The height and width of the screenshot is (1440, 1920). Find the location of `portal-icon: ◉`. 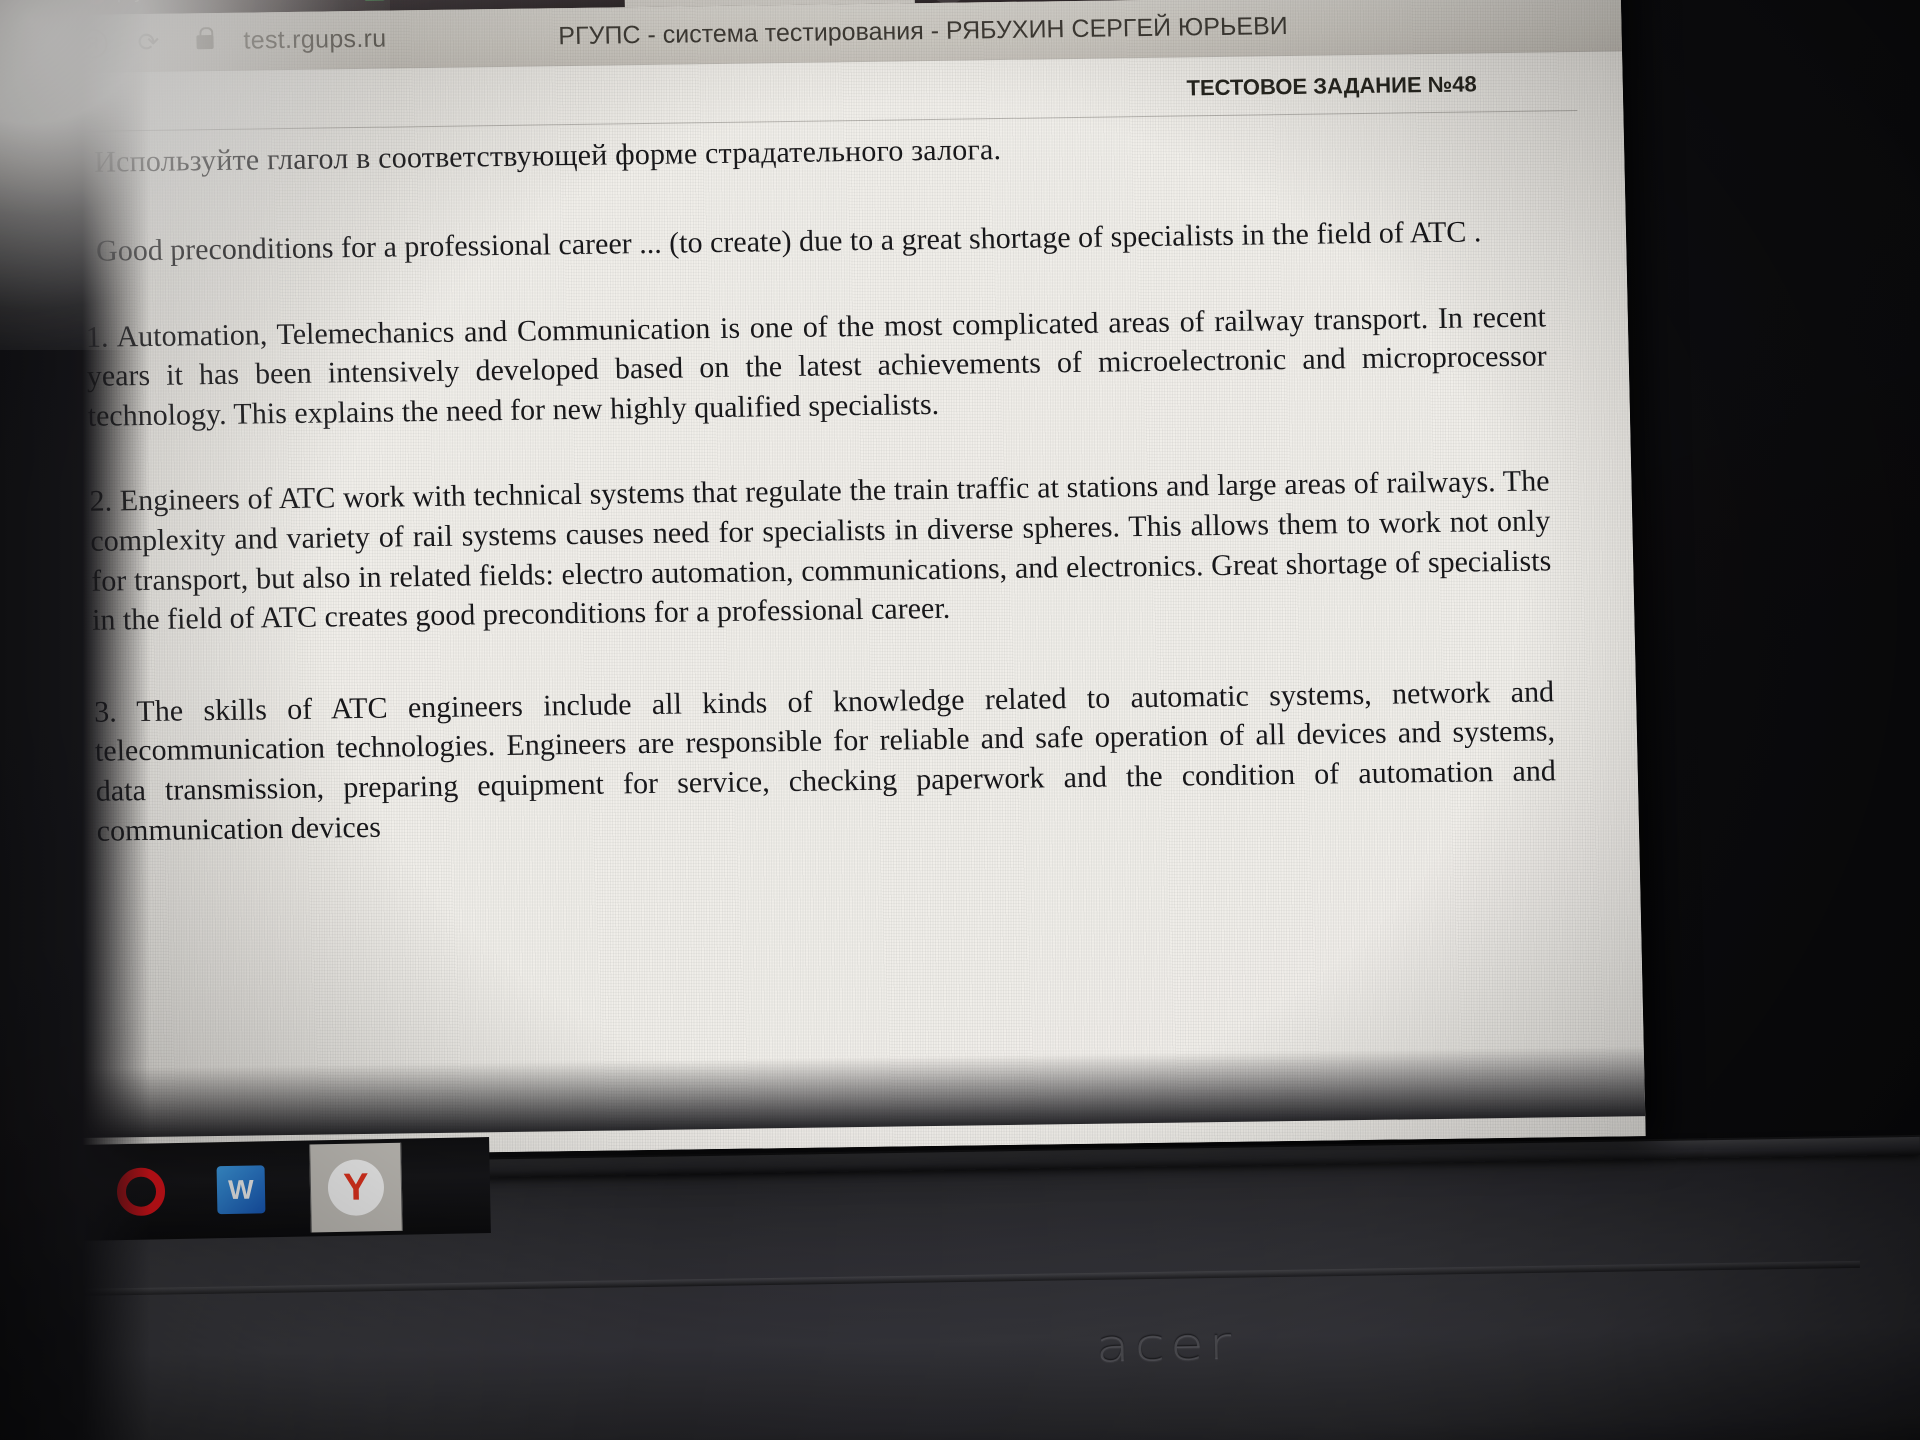

portal-icon: ◉ is located at coordinates (374, 0).